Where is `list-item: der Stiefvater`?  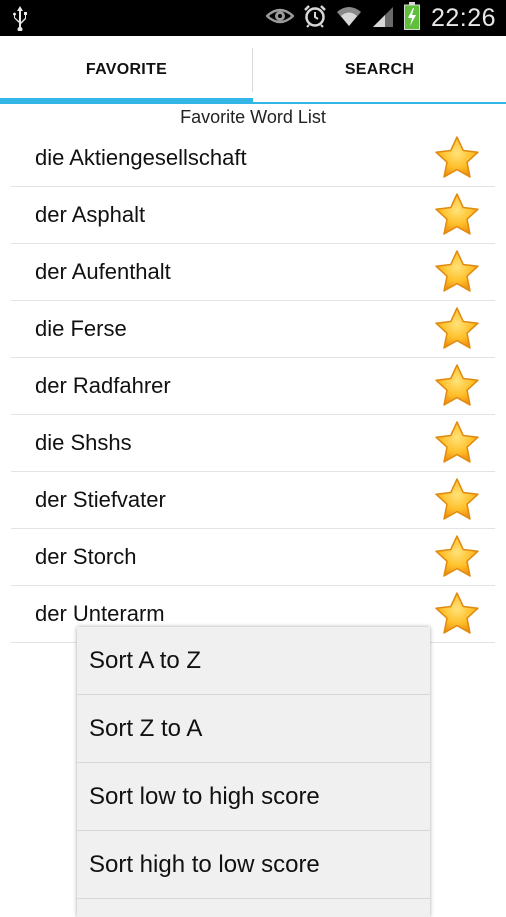 list-item: der Stiefvater is located at coordinates (253, 500).